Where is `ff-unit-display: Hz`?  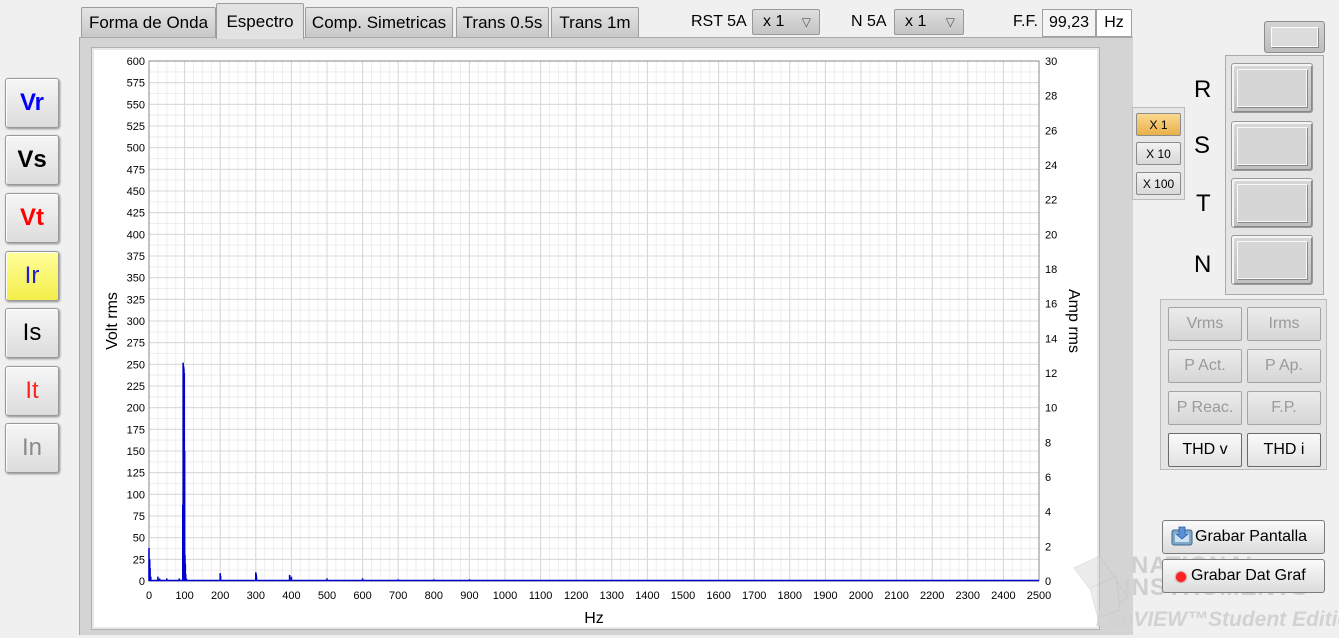 ff-unit-display: Hz is located at coordinates (1114, 23).